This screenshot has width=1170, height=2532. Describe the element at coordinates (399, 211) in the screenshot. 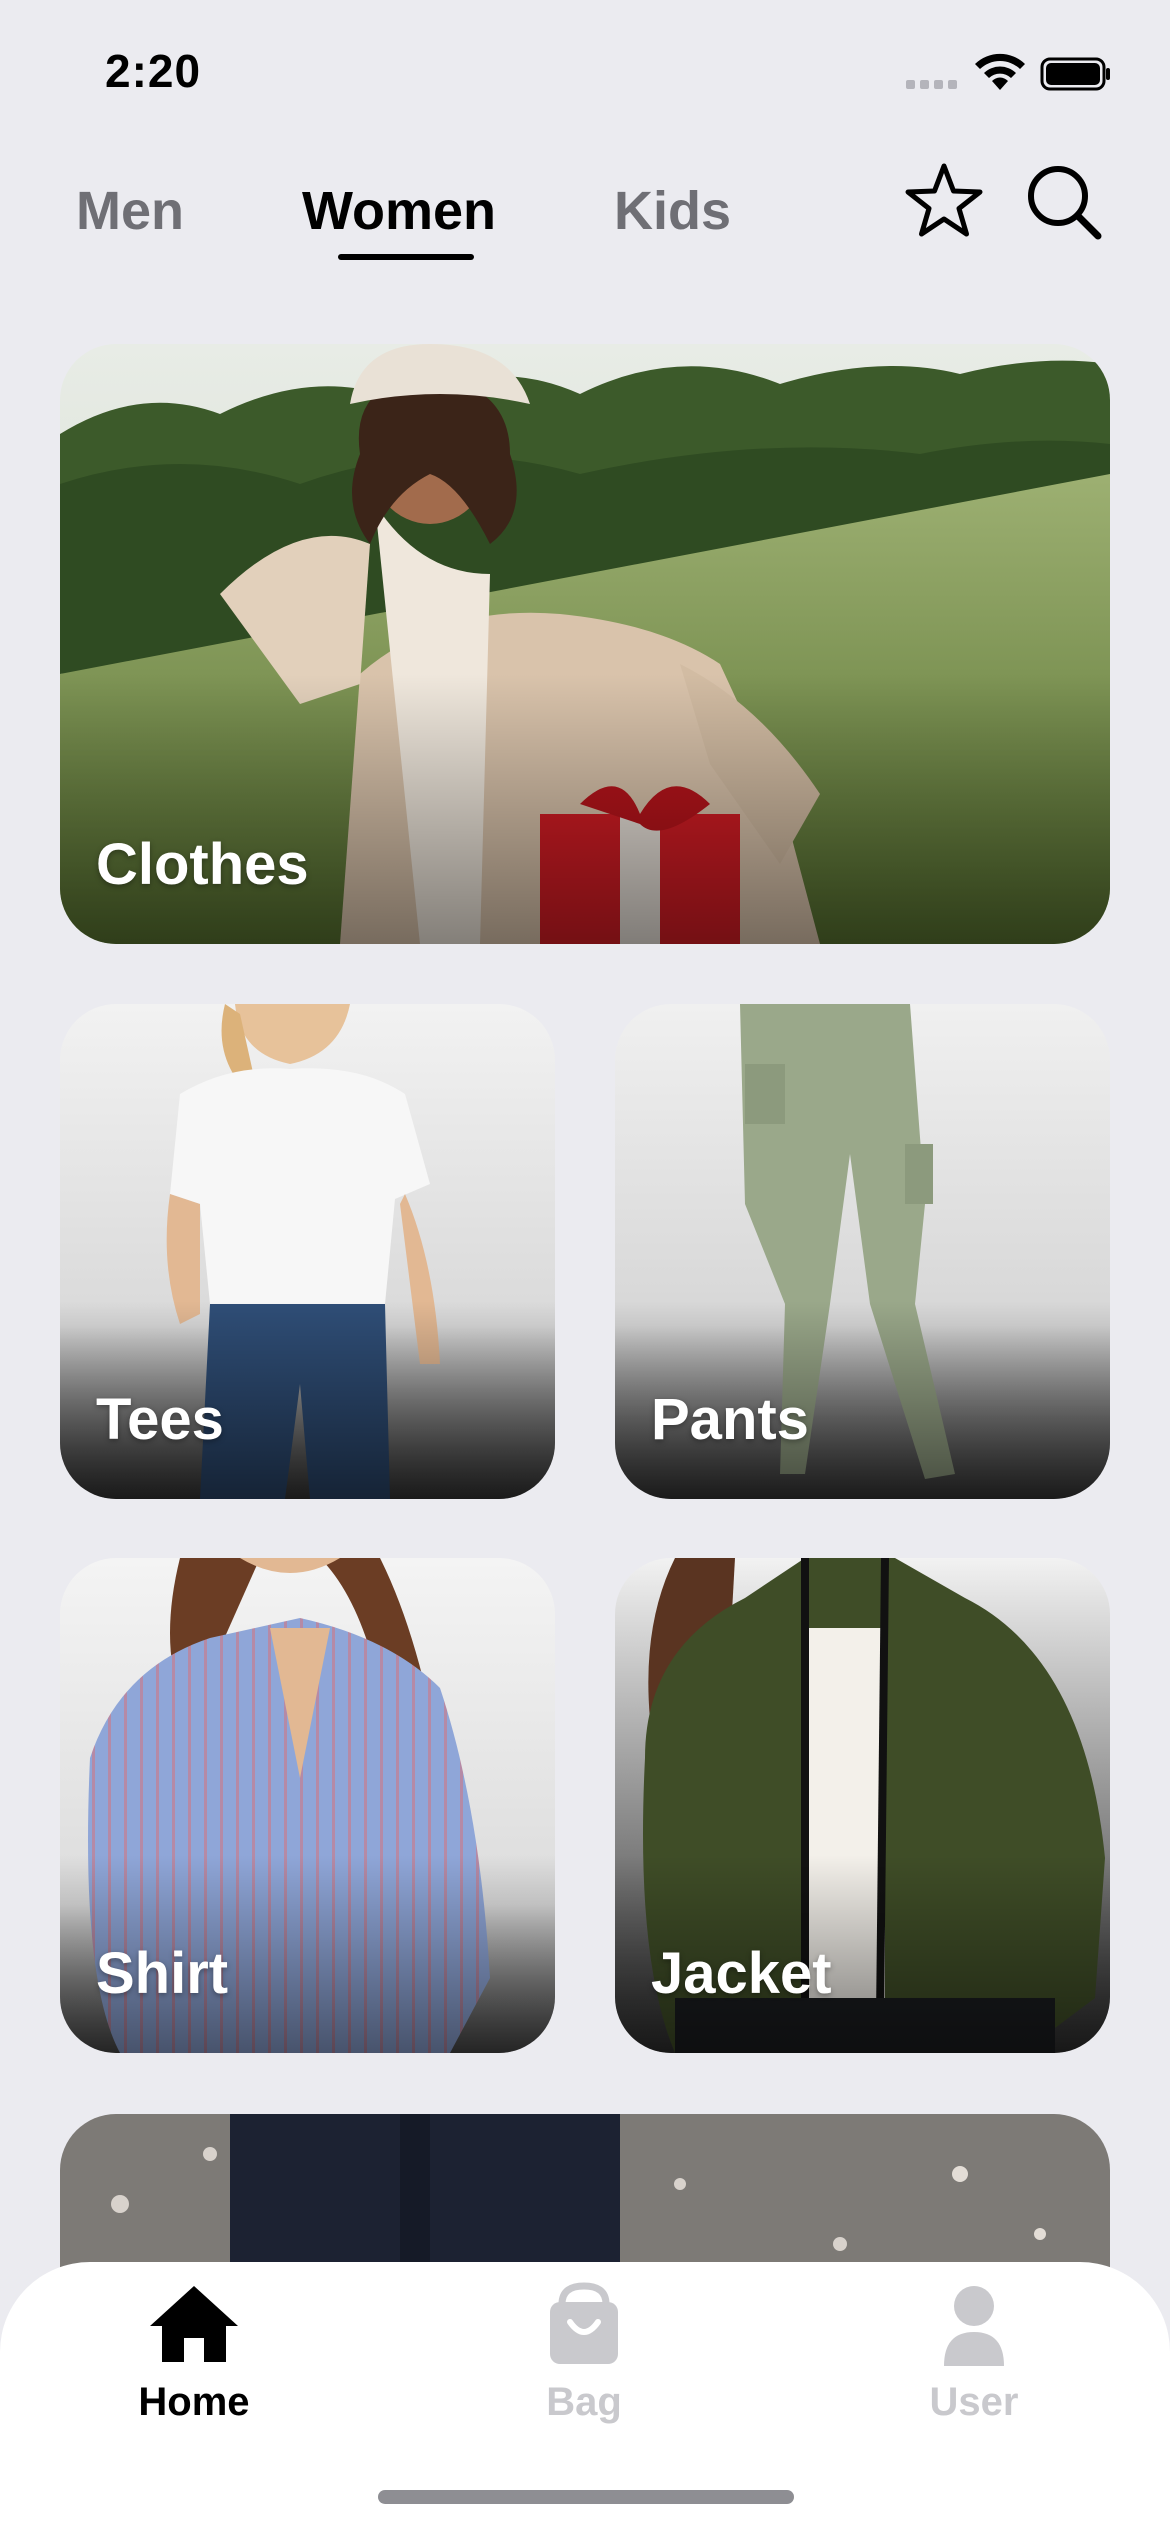

I see `tab-women: Women` at that location.